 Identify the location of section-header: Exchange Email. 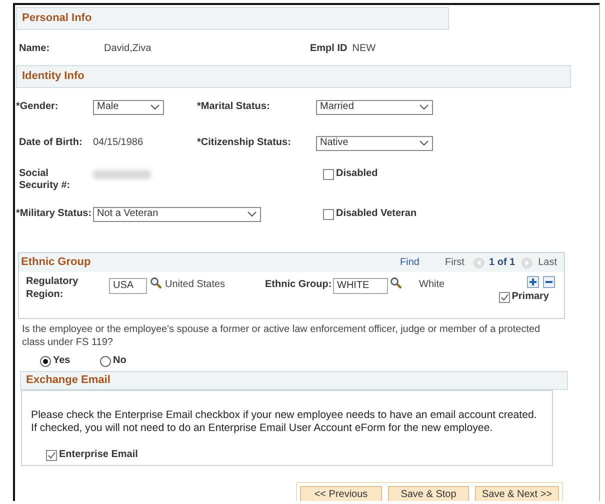
(294, 380).